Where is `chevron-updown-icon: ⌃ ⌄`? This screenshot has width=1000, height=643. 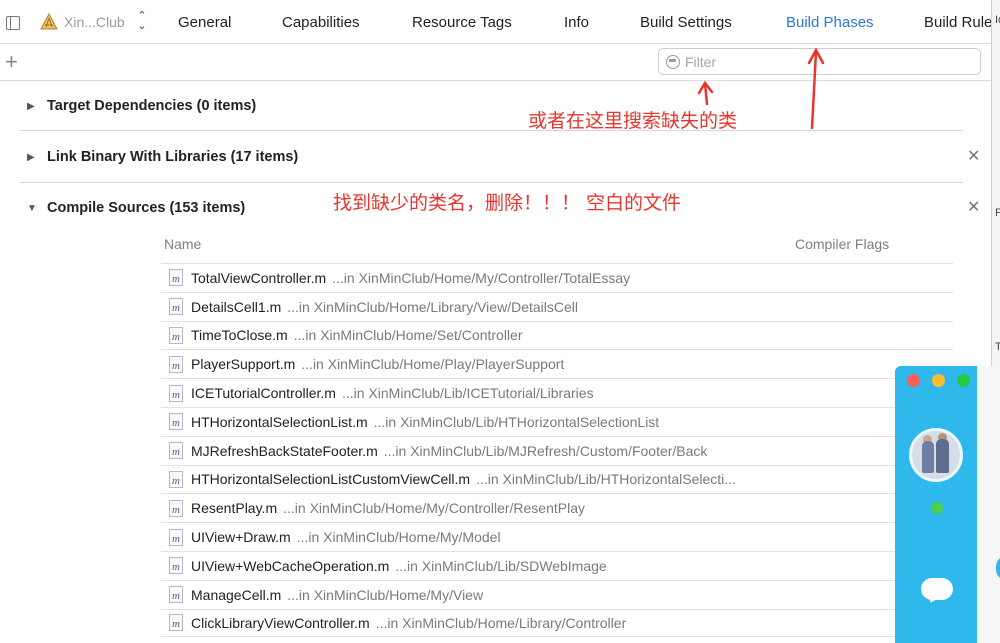 chevron-updown-icon: ⌃ ⌄ is located at coordinates (142, 21).